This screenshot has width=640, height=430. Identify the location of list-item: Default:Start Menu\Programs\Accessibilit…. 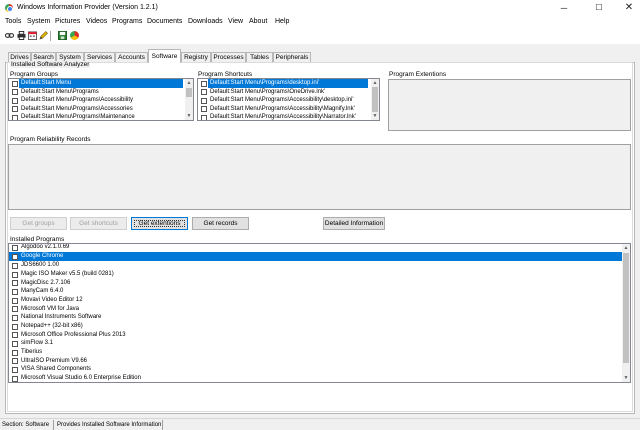
(285, 116).